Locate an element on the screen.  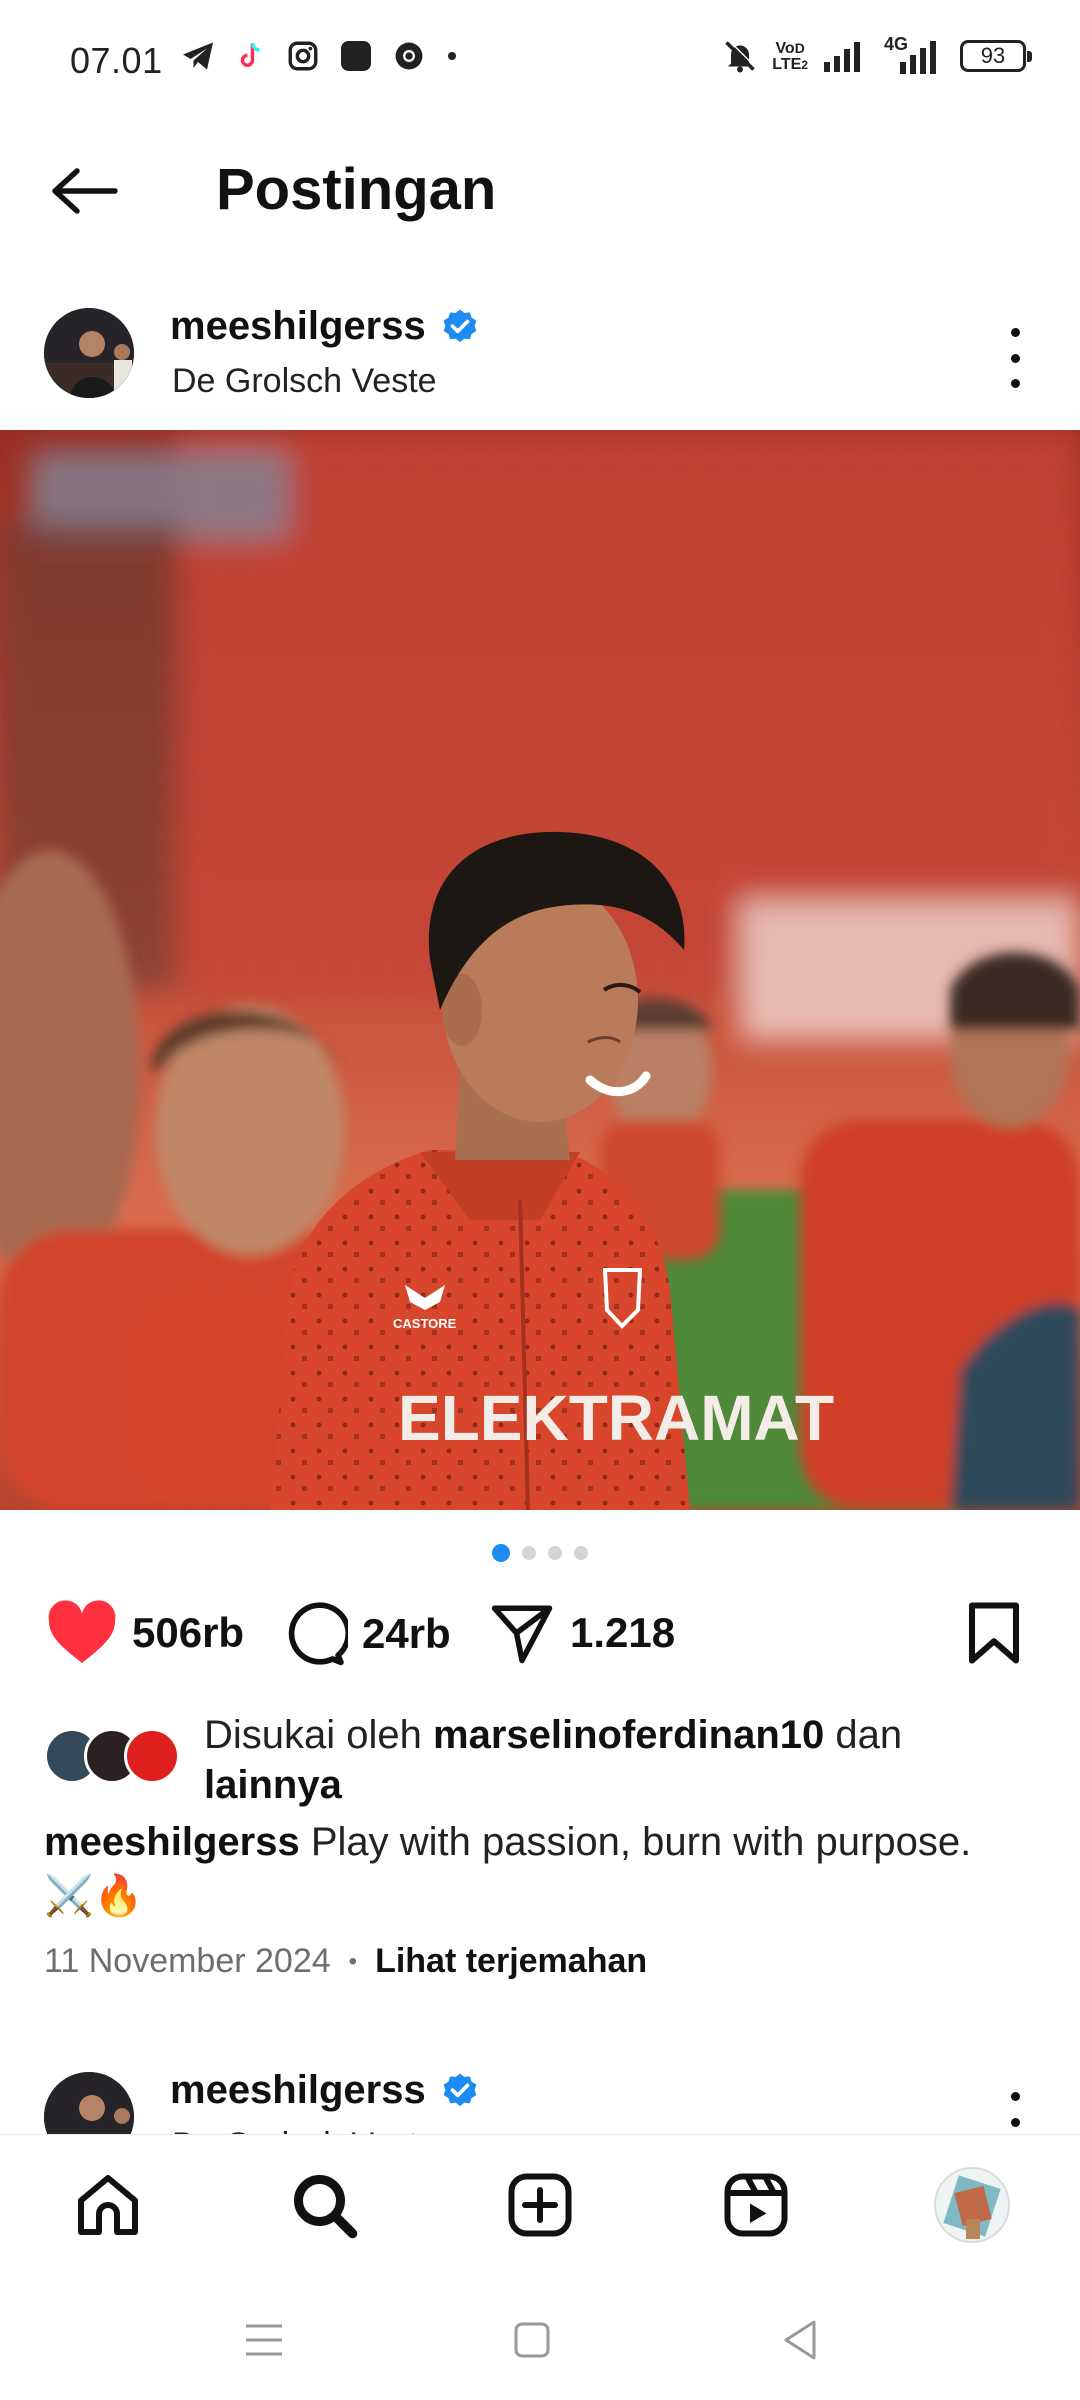
square-icon is located at coordinates (532, 2340).